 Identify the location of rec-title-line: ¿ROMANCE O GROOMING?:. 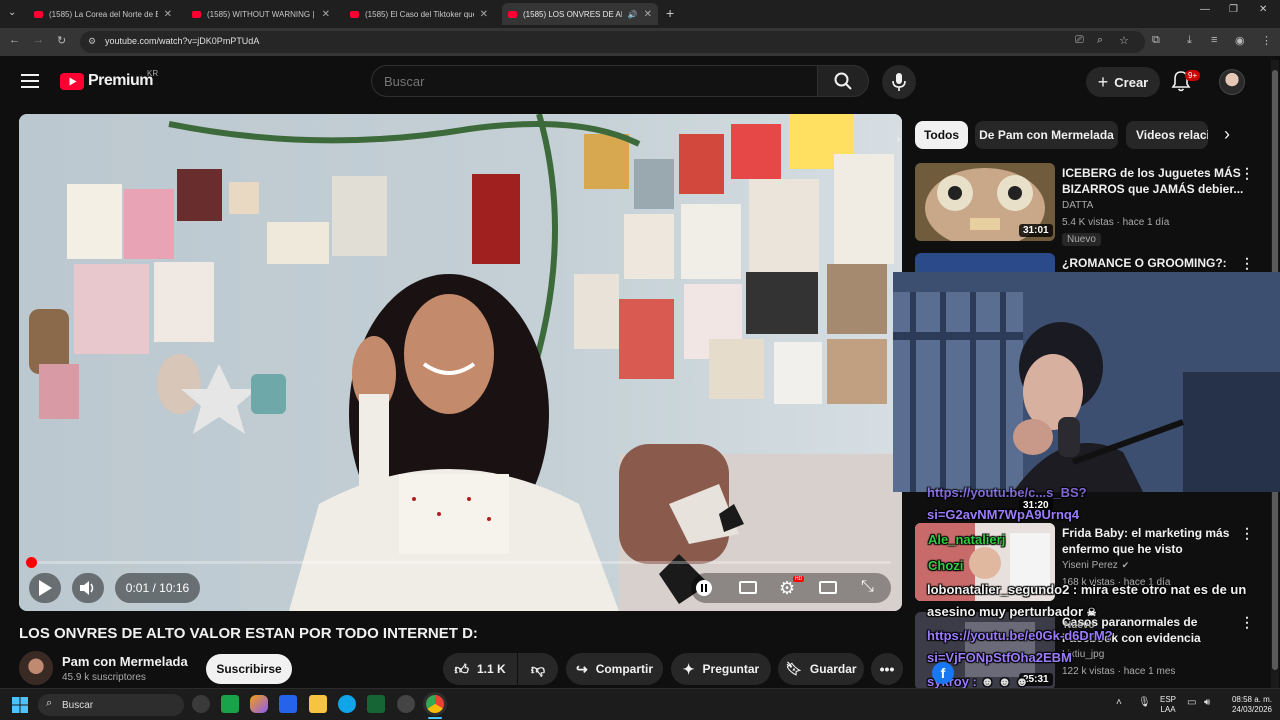
(1144, 263).